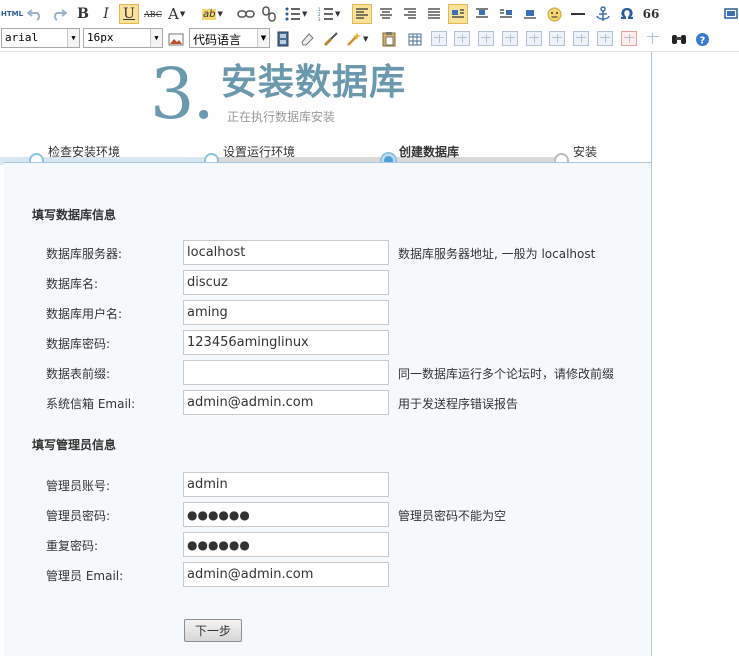 This screenshot has width=739, height=656. Describe the element at coordinates (554, 14) in the screenshot. I see `emoticon-icon` at that location.